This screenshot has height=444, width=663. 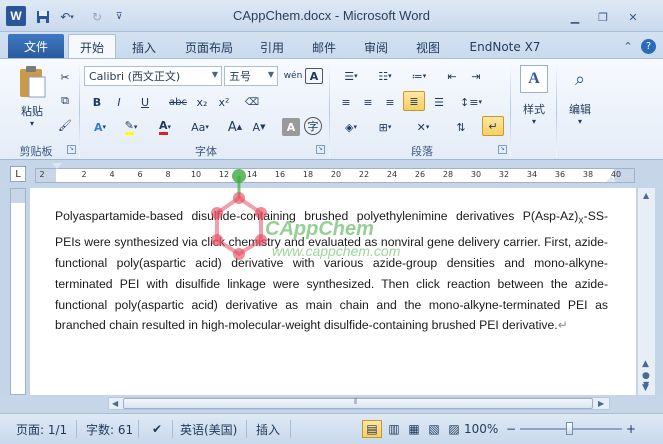 I want to click on font-size-combo: 五号 ▼, so click(x=251, y=76).